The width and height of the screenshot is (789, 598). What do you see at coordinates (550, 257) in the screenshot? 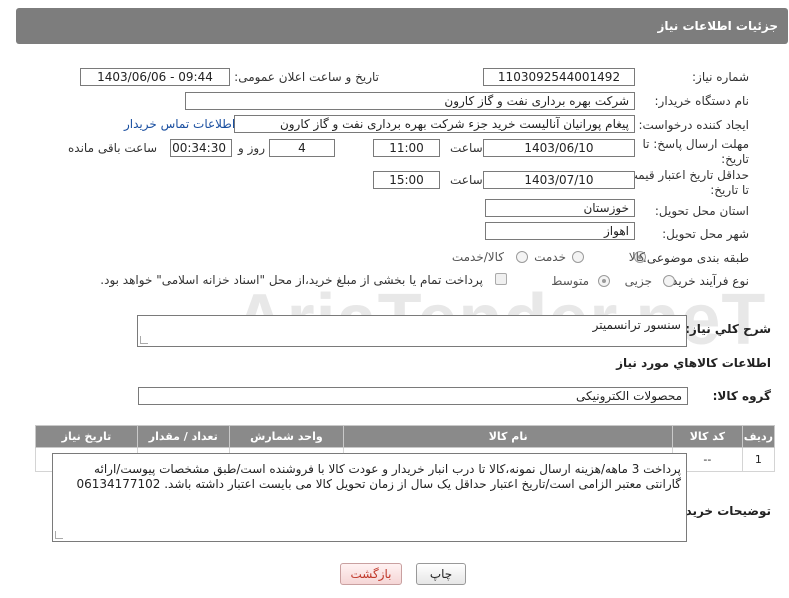
I see `category-service-label: خدمت` at bounding box center [550, 257].